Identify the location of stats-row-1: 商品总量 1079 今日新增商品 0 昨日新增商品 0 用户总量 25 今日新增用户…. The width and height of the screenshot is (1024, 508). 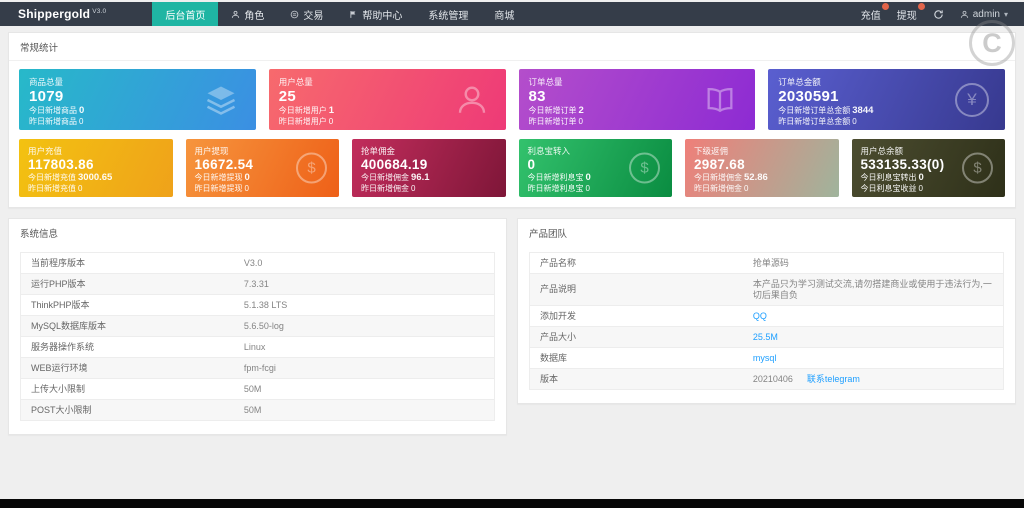
(512, 99).